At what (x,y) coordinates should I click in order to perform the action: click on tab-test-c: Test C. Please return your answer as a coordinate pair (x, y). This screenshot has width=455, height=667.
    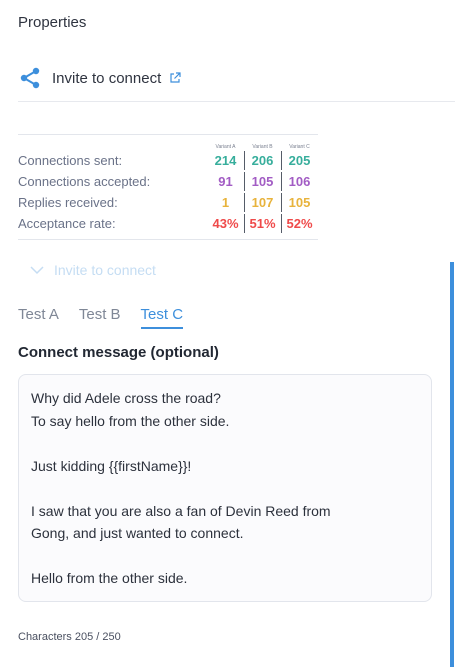
    Looking at the image, I should click on (162, 317).